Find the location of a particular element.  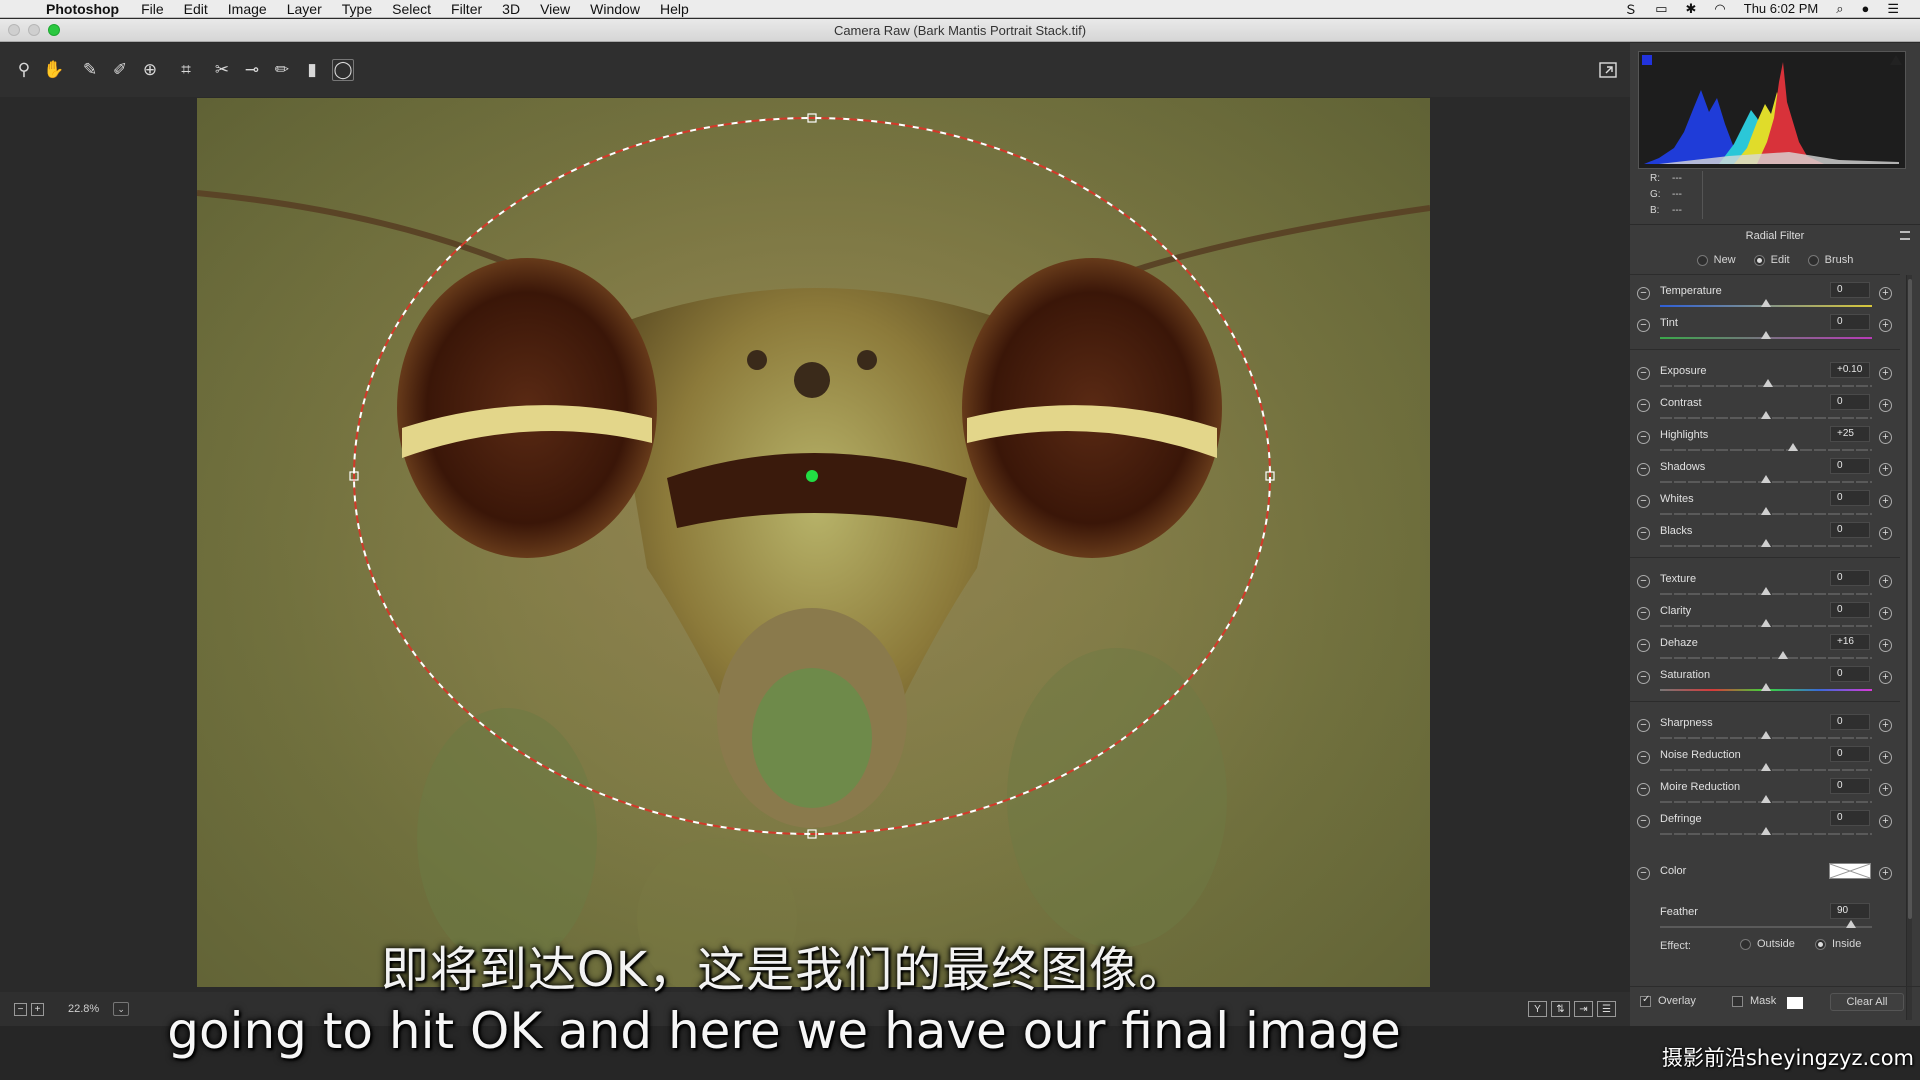

mode-brush-radio: Brush is located at coordinates (1830, 260).